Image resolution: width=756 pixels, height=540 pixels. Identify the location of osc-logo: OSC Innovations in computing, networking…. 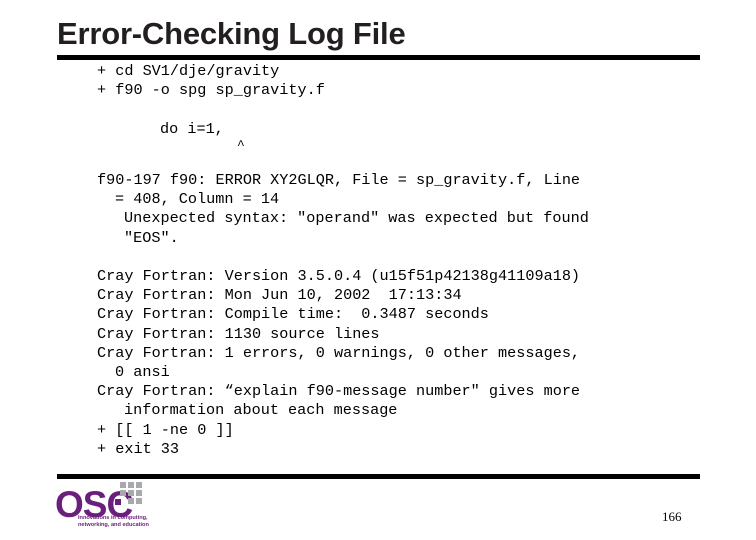
(135, 508).